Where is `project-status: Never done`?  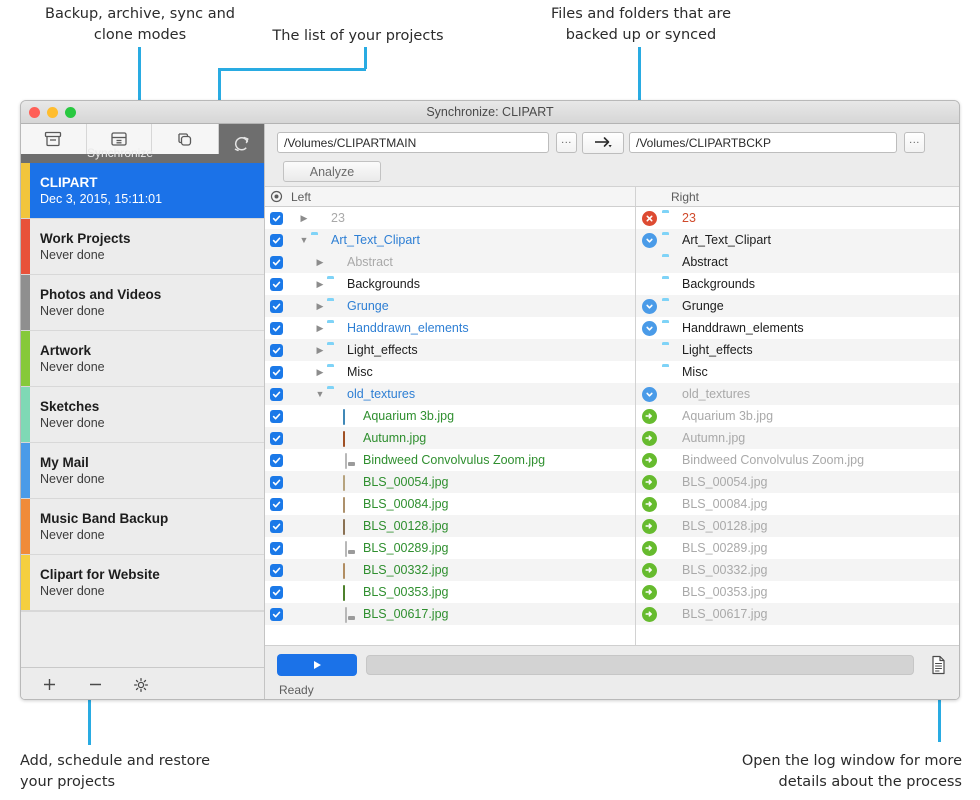 project-status: Never done is located at coordinates (72, 478).